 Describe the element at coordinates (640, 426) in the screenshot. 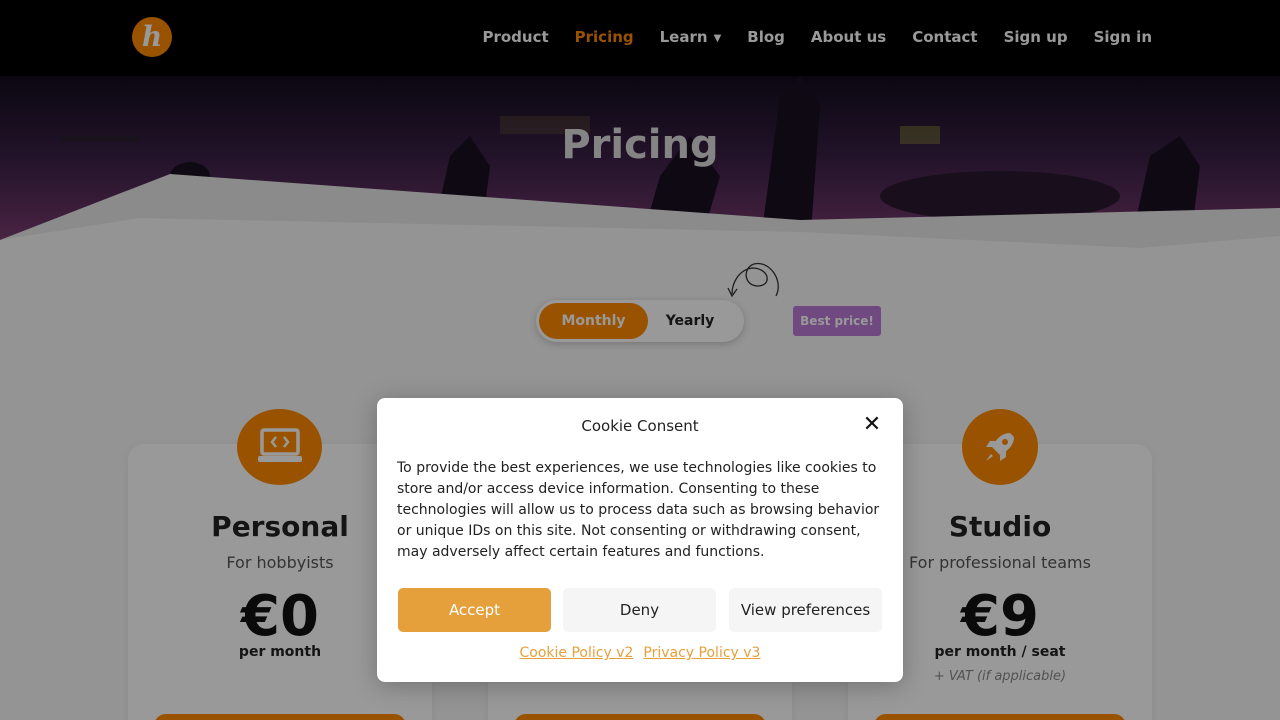

I see `cookie-dialog-title: Cookie Consent` at that location.